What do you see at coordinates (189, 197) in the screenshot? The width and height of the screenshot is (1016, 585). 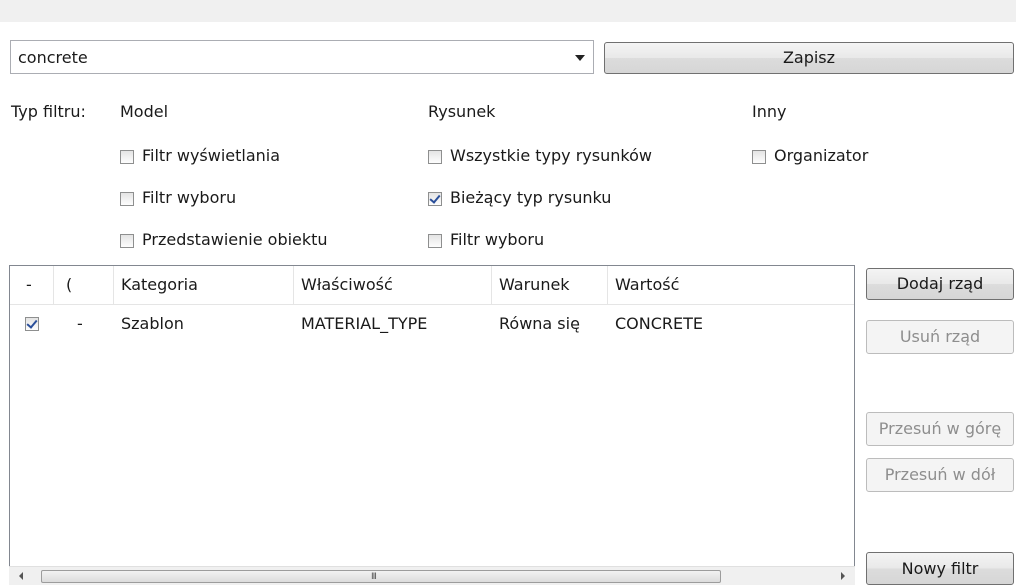 I see `label-filtr-wyboru-model: Filtr wyboru` at bounding box center [189, 197].